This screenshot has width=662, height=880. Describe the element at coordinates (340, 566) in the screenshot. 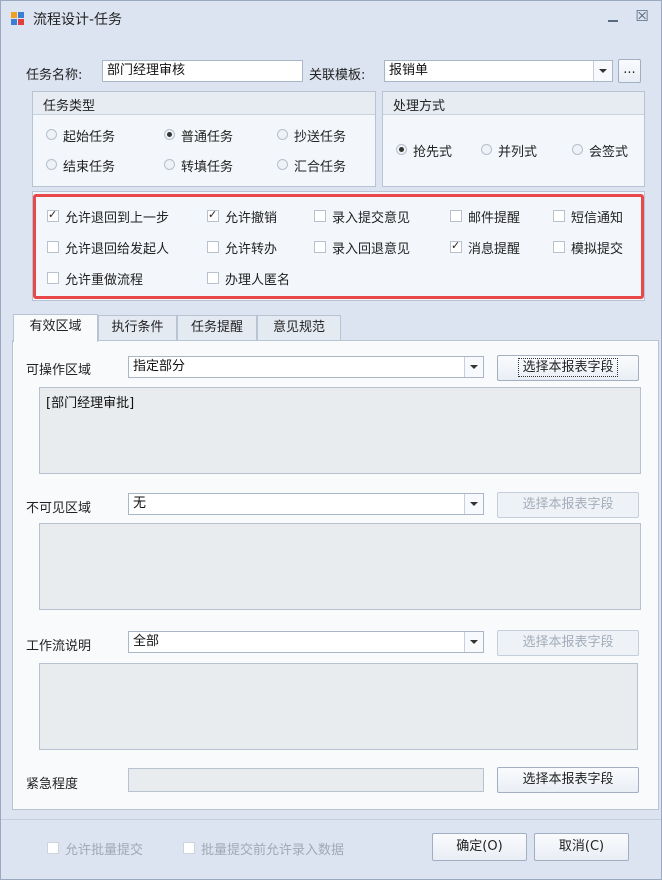

I see `invisible-area-content` at that location.